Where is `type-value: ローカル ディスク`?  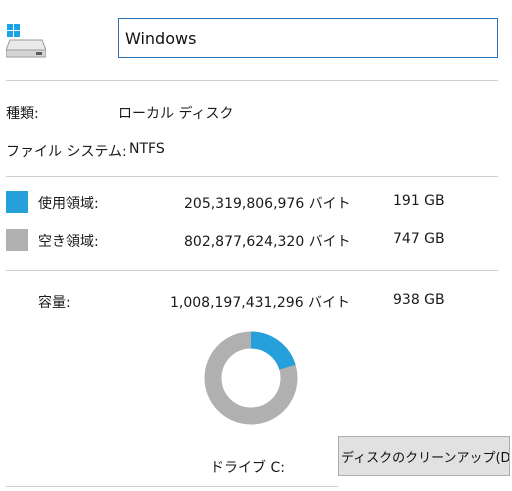 type-value: ローカル ディスク is located at coordinates (176, 114).